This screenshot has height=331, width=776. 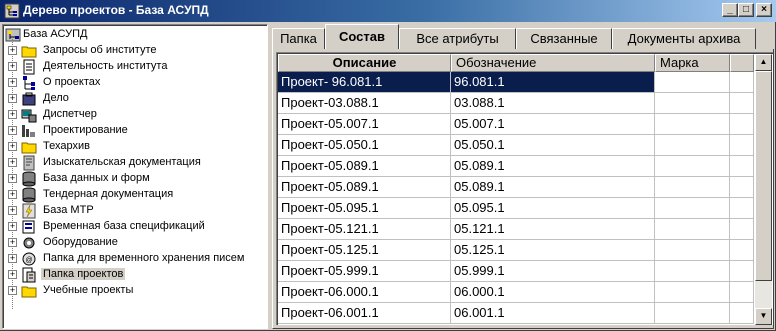 What do you see at coordinates (457, 38) in the screenshot?
I see `tab-all-attributes: Все атрибуты` at bounding box center [457, 38].